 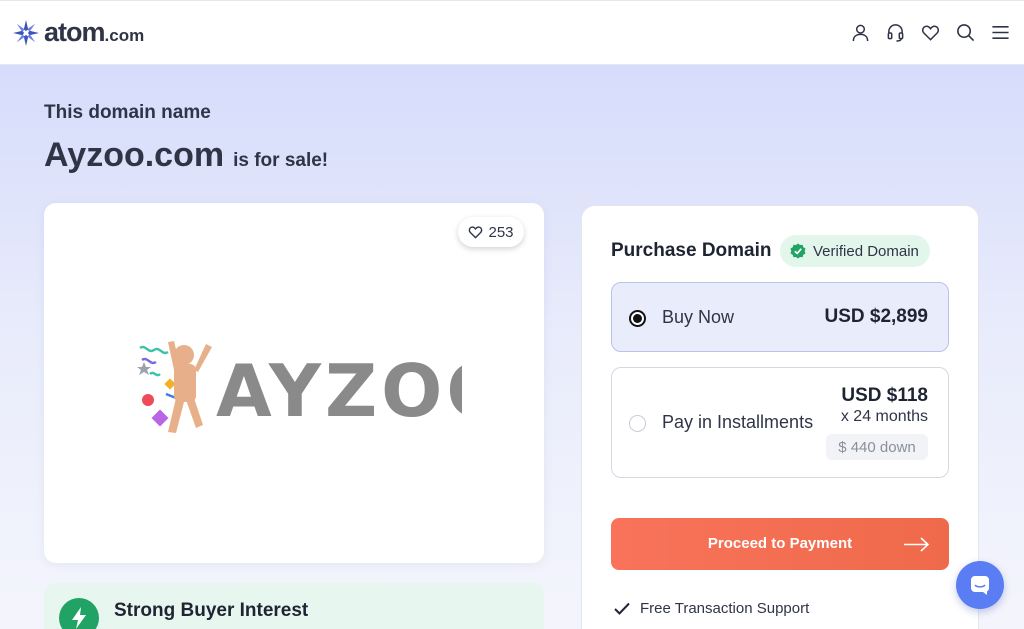 I want to click on like-button: 253, so click(x=491, y=232).